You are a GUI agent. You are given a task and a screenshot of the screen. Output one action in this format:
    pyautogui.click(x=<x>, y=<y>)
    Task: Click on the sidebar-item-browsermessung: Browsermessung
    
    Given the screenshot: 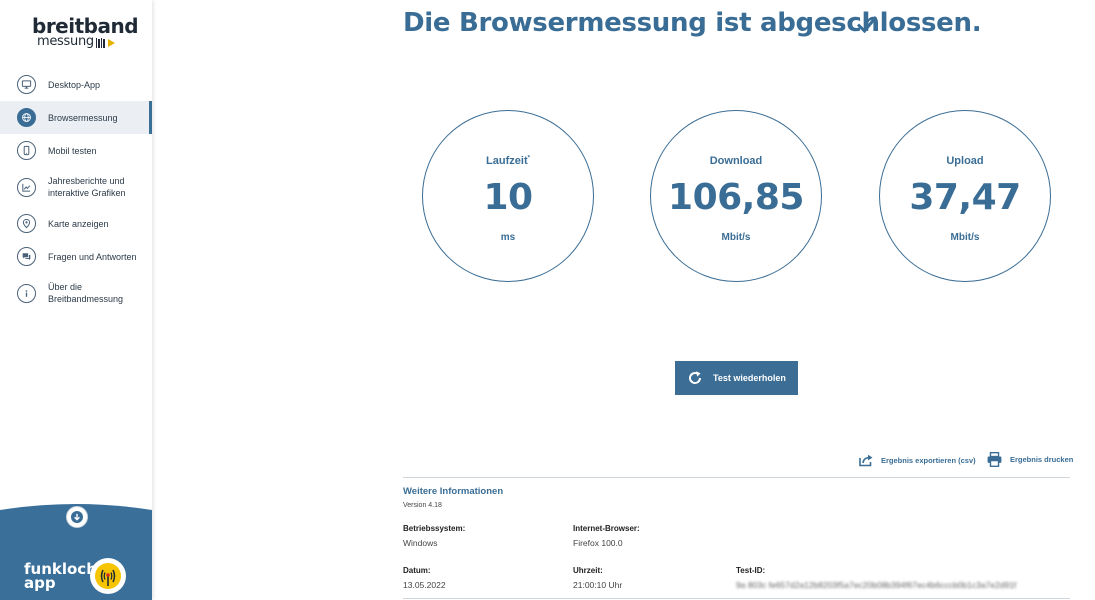 What is the action you would take?
    pyautogui.click(x=76, y=117)
    